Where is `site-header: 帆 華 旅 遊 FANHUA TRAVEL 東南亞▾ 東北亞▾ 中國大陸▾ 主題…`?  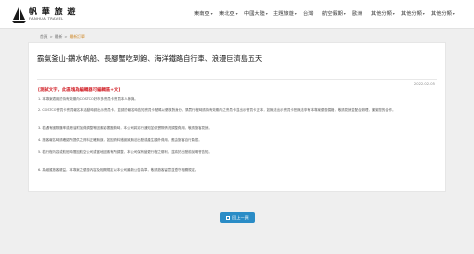 site-header: 帆 華 旅 遊 FANHUA TRAVEL 東南亞▾ 東北亞▾ 中國大陸▾ 主題… is located at coordinates (237, 14).